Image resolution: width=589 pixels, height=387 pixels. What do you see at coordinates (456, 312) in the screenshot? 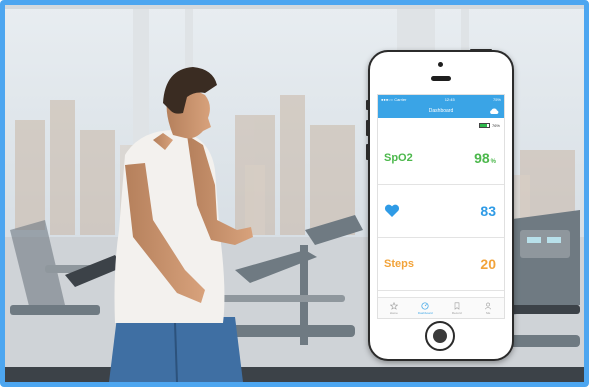
I see `tab-record-label: Record` at bounding box center [456, 312].